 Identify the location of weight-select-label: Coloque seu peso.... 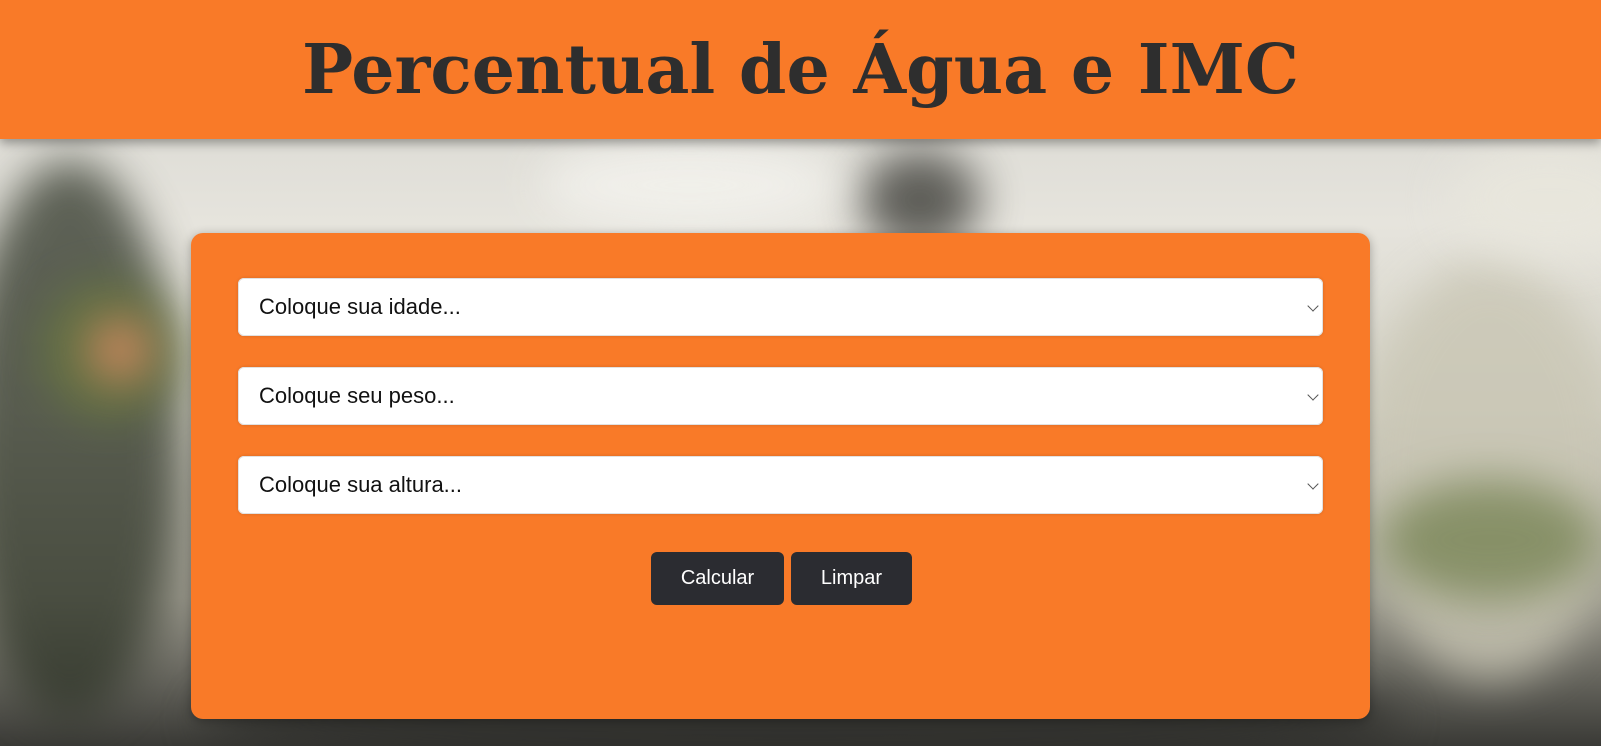
(357, 395).